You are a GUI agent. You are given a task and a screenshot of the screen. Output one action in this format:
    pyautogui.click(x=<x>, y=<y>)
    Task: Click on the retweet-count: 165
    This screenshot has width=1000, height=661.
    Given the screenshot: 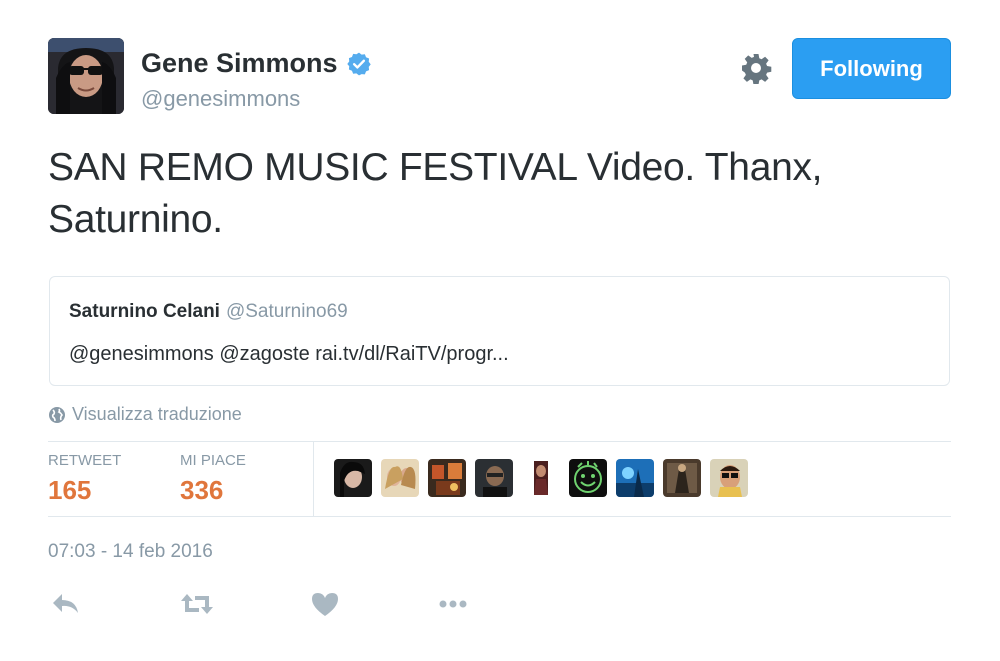 What is the action you would take?
    pyautogui.click(x=70, y=490)
    